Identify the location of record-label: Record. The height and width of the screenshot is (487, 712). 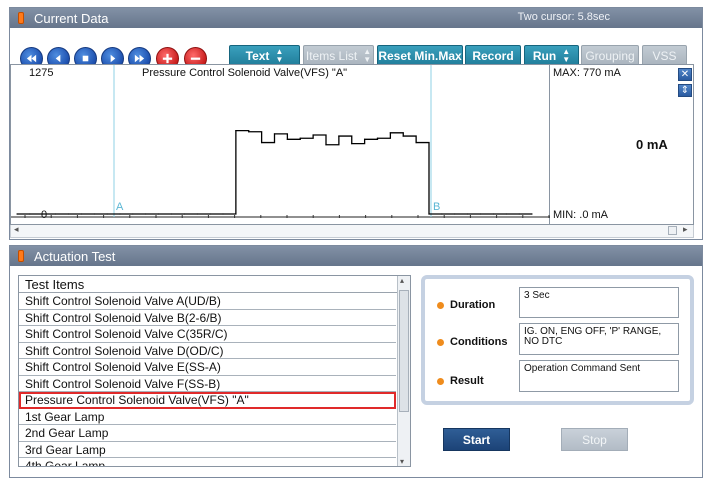
(493, 56).